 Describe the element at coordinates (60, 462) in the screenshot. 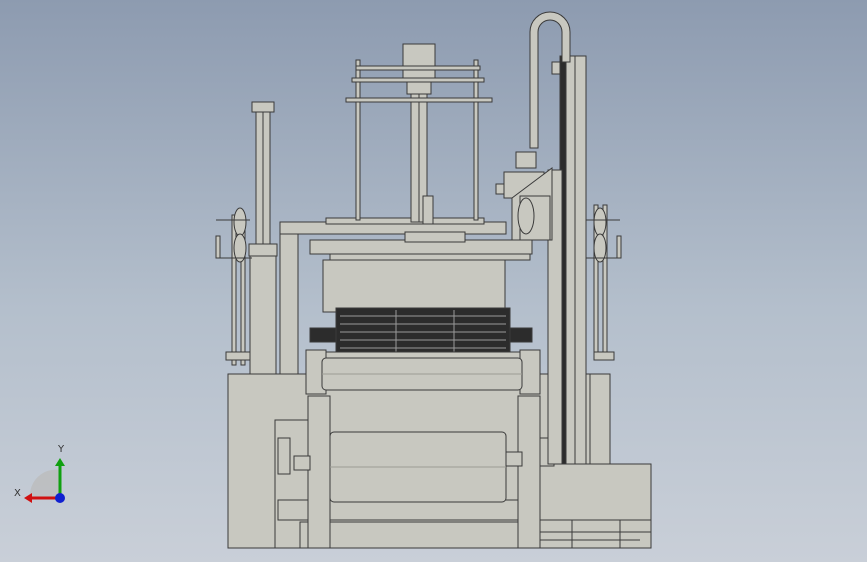

I see `y-arrow-head` at that location.